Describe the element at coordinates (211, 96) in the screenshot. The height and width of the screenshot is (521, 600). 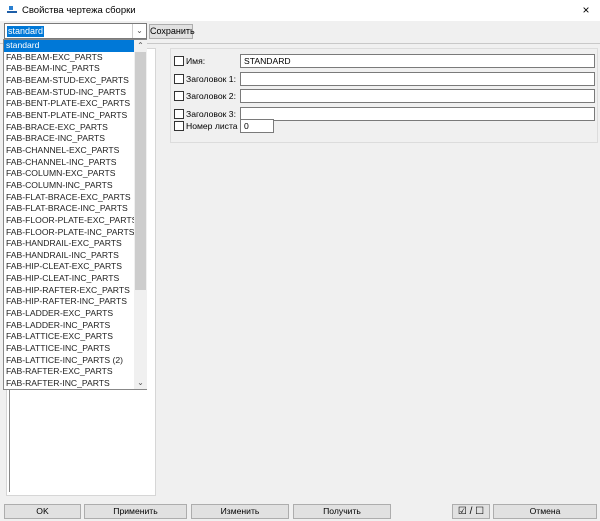
I see `field-label: Заголовок 2:` at that location.